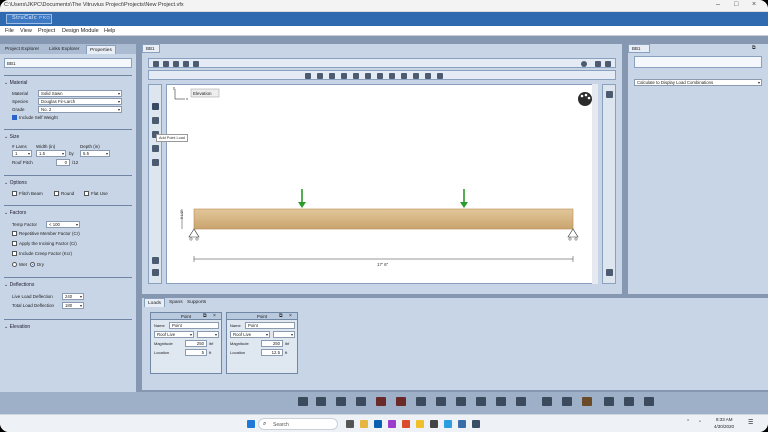  What do you see at coordinates (298, 424) in the screenshot?
I see `taskbar-search: ⌕ Search` at bounding box center [298, 424].